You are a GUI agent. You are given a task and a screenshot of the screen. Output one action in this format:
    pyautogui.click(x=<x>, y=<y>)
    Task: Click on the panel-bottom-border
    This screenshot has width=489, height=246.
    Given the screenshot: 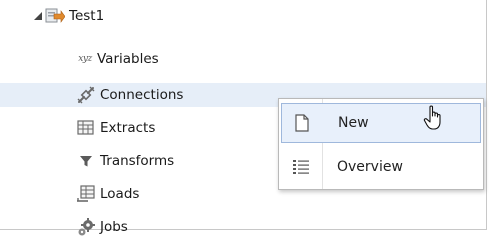 What is the action you would take?
    pyautogui.click(x=243, y=229)
    